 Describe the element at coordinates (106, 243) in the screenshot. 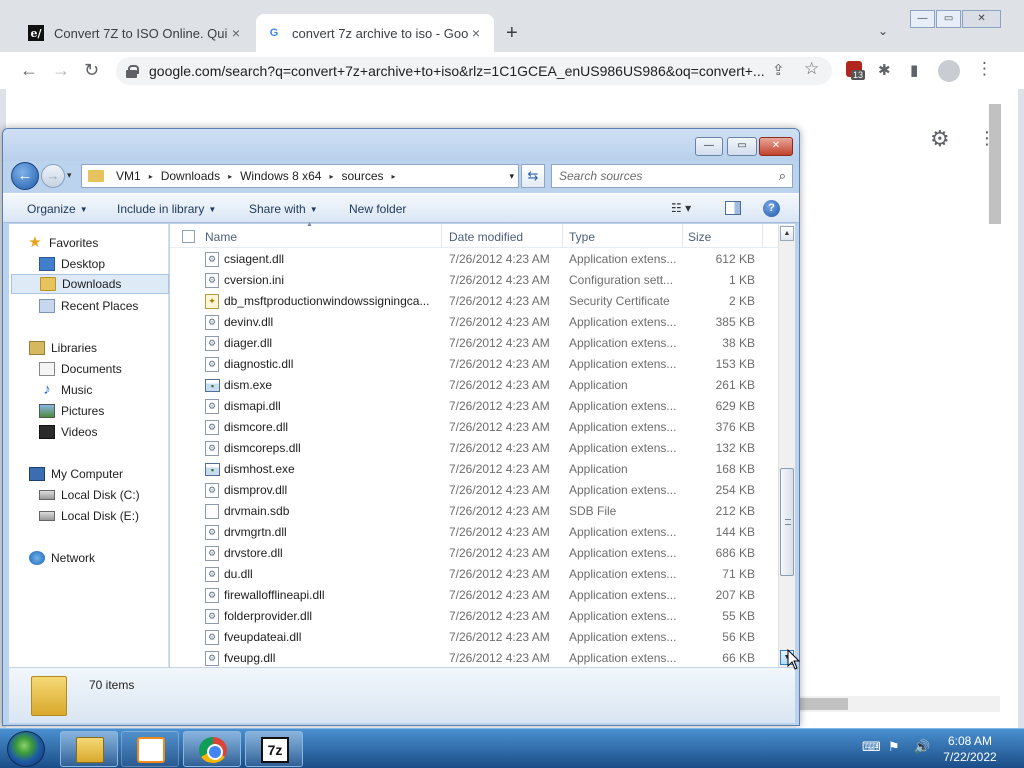

I see `nav-favorites: ★ Favorites` at that location.